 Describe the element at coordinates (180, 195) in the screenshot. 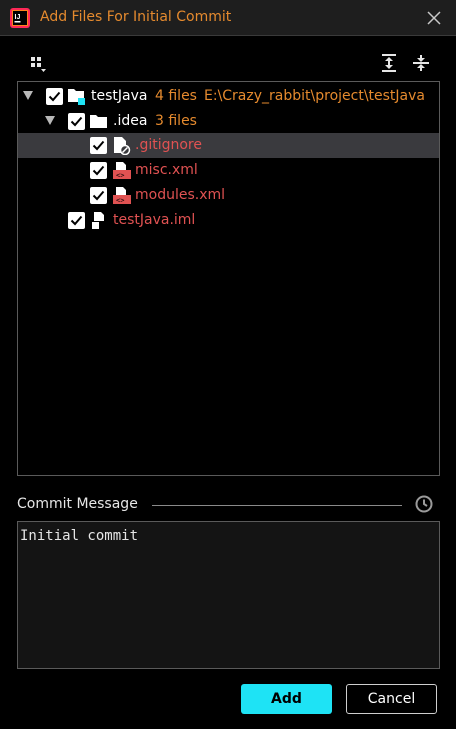

I see `file-label: modules.xml` at that location.